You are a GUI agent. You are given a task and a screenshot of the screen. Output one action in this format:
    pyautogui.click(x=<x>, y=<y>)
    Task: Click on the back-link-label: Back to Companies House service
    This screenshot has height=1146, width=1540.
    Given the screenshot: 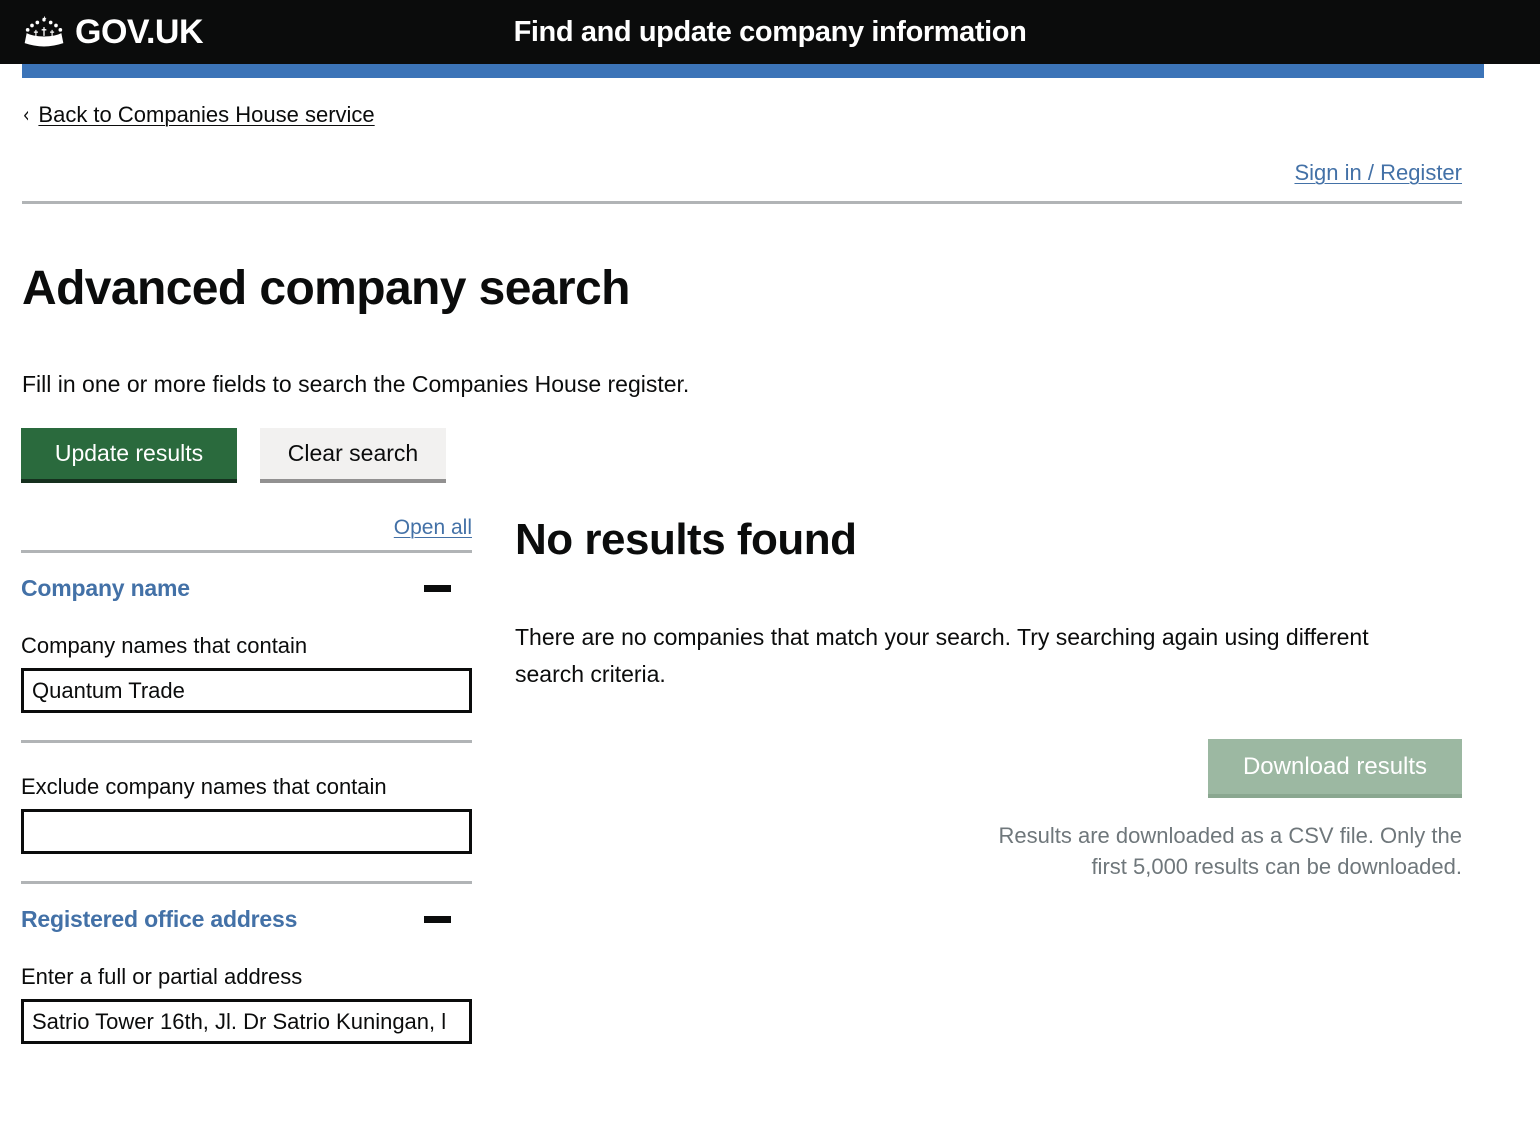 What is the action you would take?
    pyautogui.click(x=206, y=114)
    